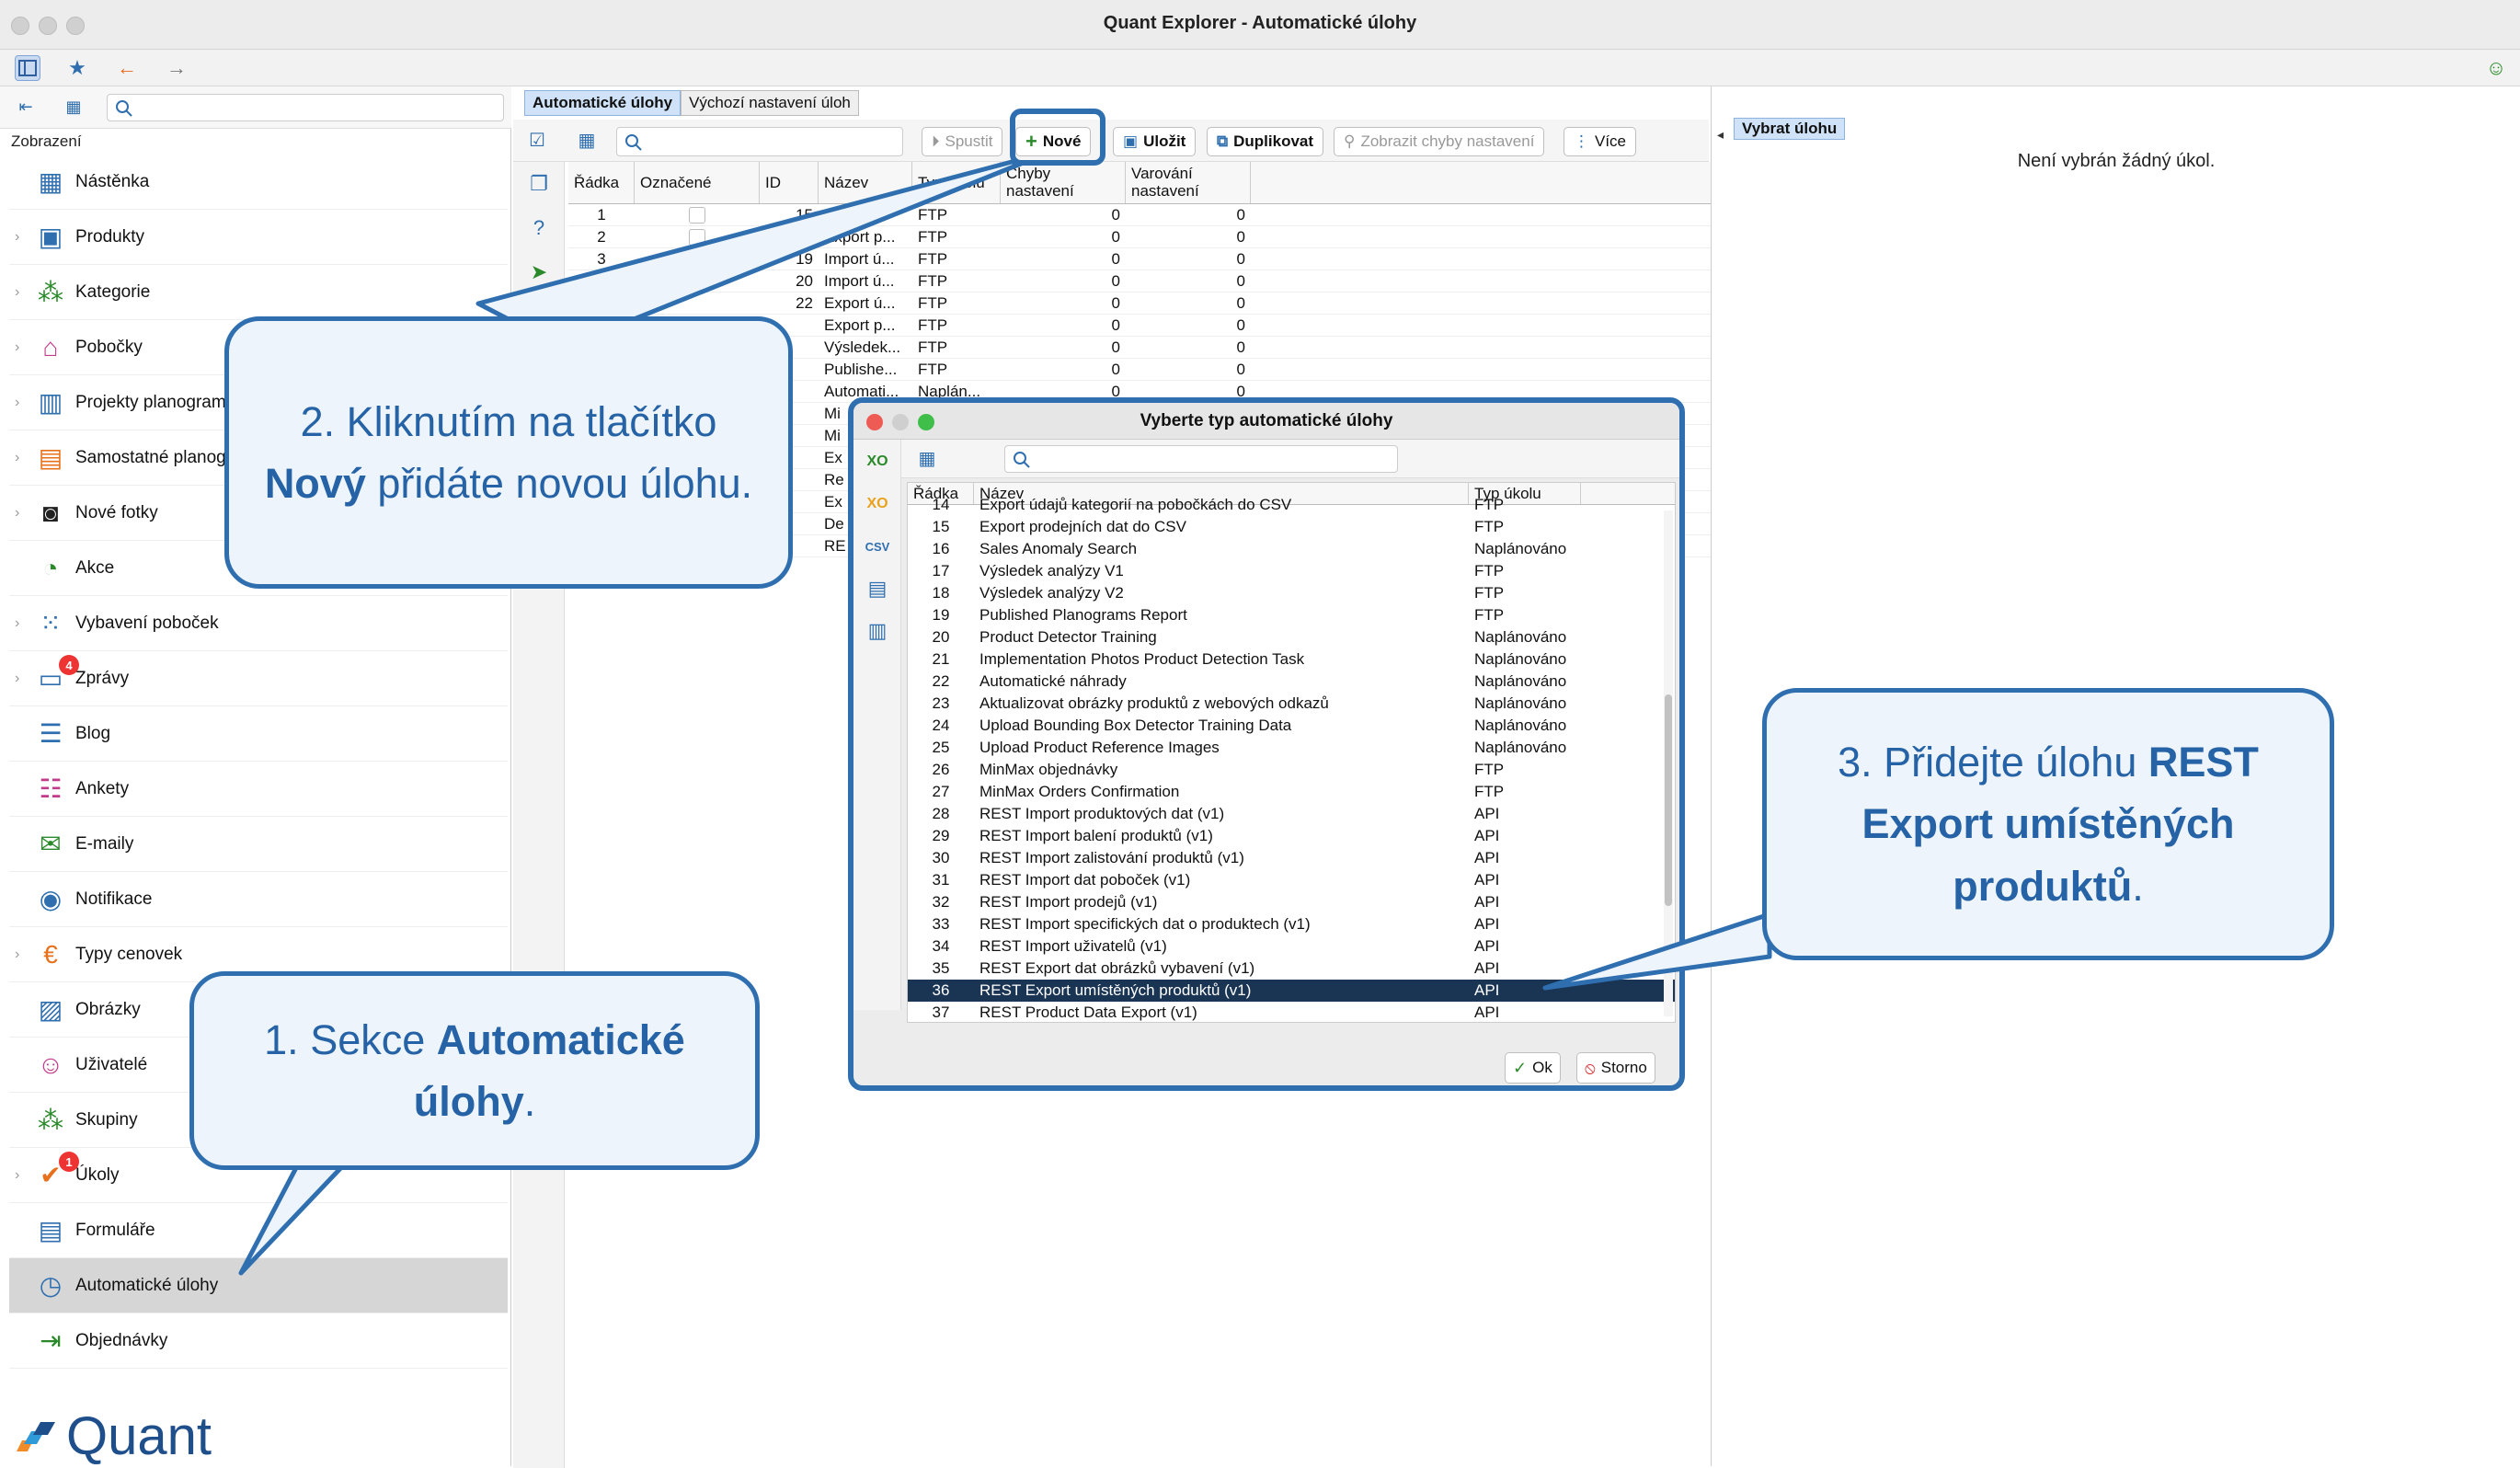  Describe the element at coordinates (697, 182) in the screenshot. I see `col-header-marked: Označené` at that location.